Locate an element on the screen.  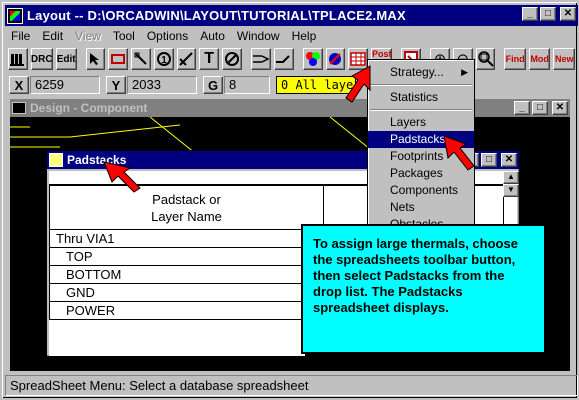
row-name: TOP is located at coordinates (186, 256).